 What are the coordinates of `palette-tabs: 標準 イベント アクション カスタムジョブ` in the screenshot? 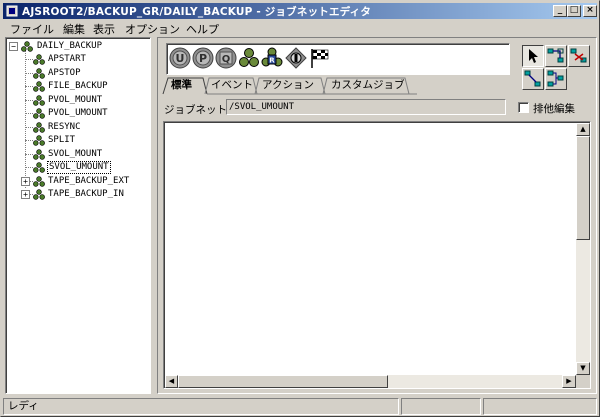 It's located at (291, 86).